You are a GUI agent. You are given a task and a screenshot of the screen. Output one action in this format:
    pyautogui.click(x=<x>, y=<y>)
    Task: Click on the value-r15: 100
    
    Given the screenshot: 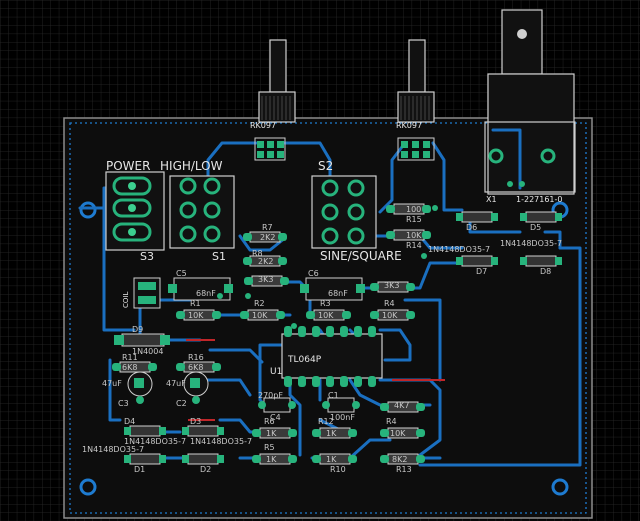 What is the action you would take?
    pyautogui.click(x=413, y=209)
    